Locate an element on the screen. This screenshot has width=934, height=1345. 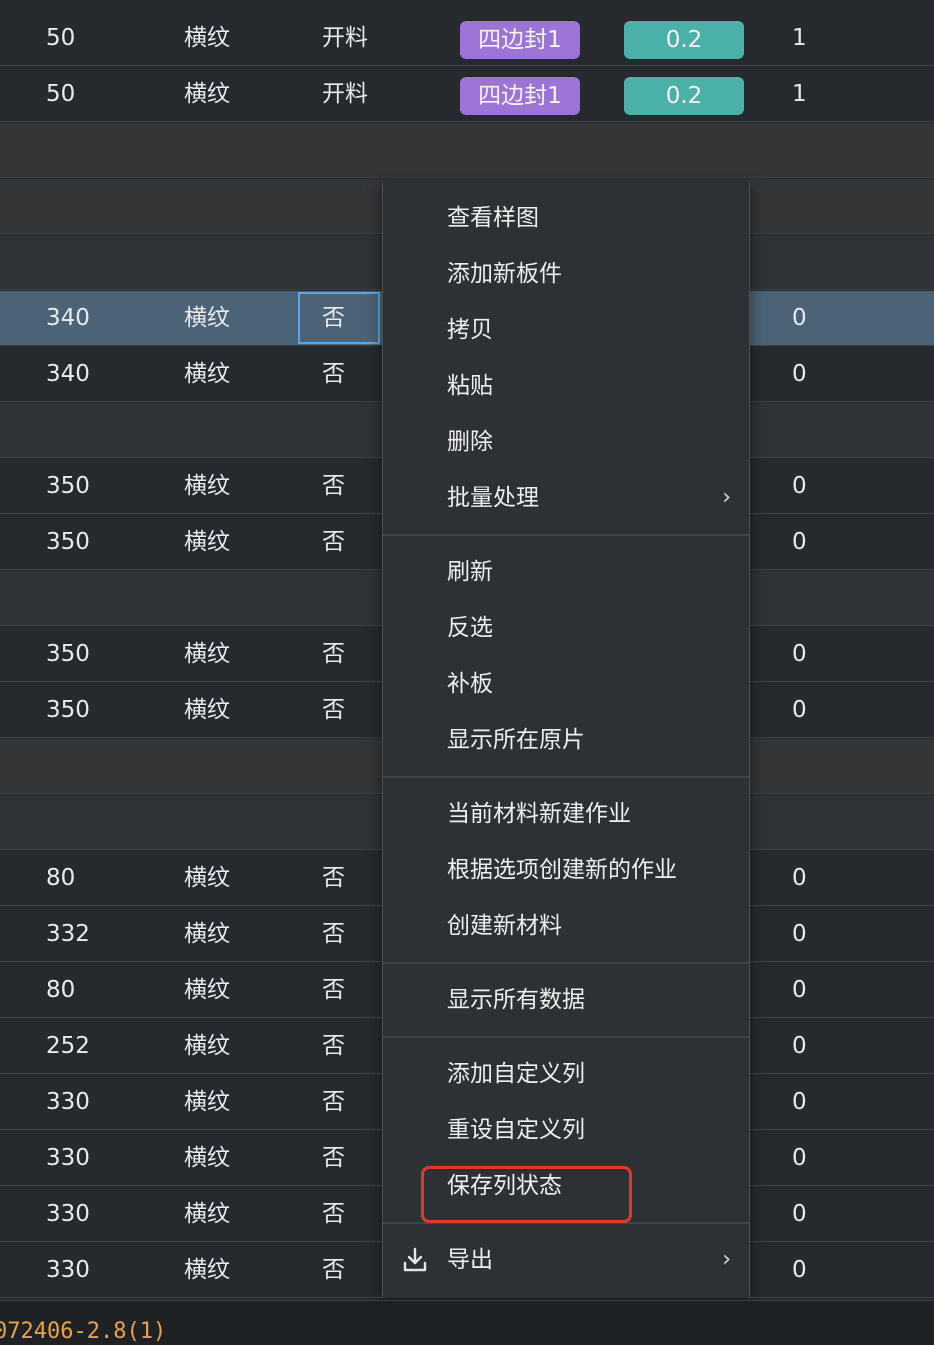
menu-separator is located at coordinates (566, 777).